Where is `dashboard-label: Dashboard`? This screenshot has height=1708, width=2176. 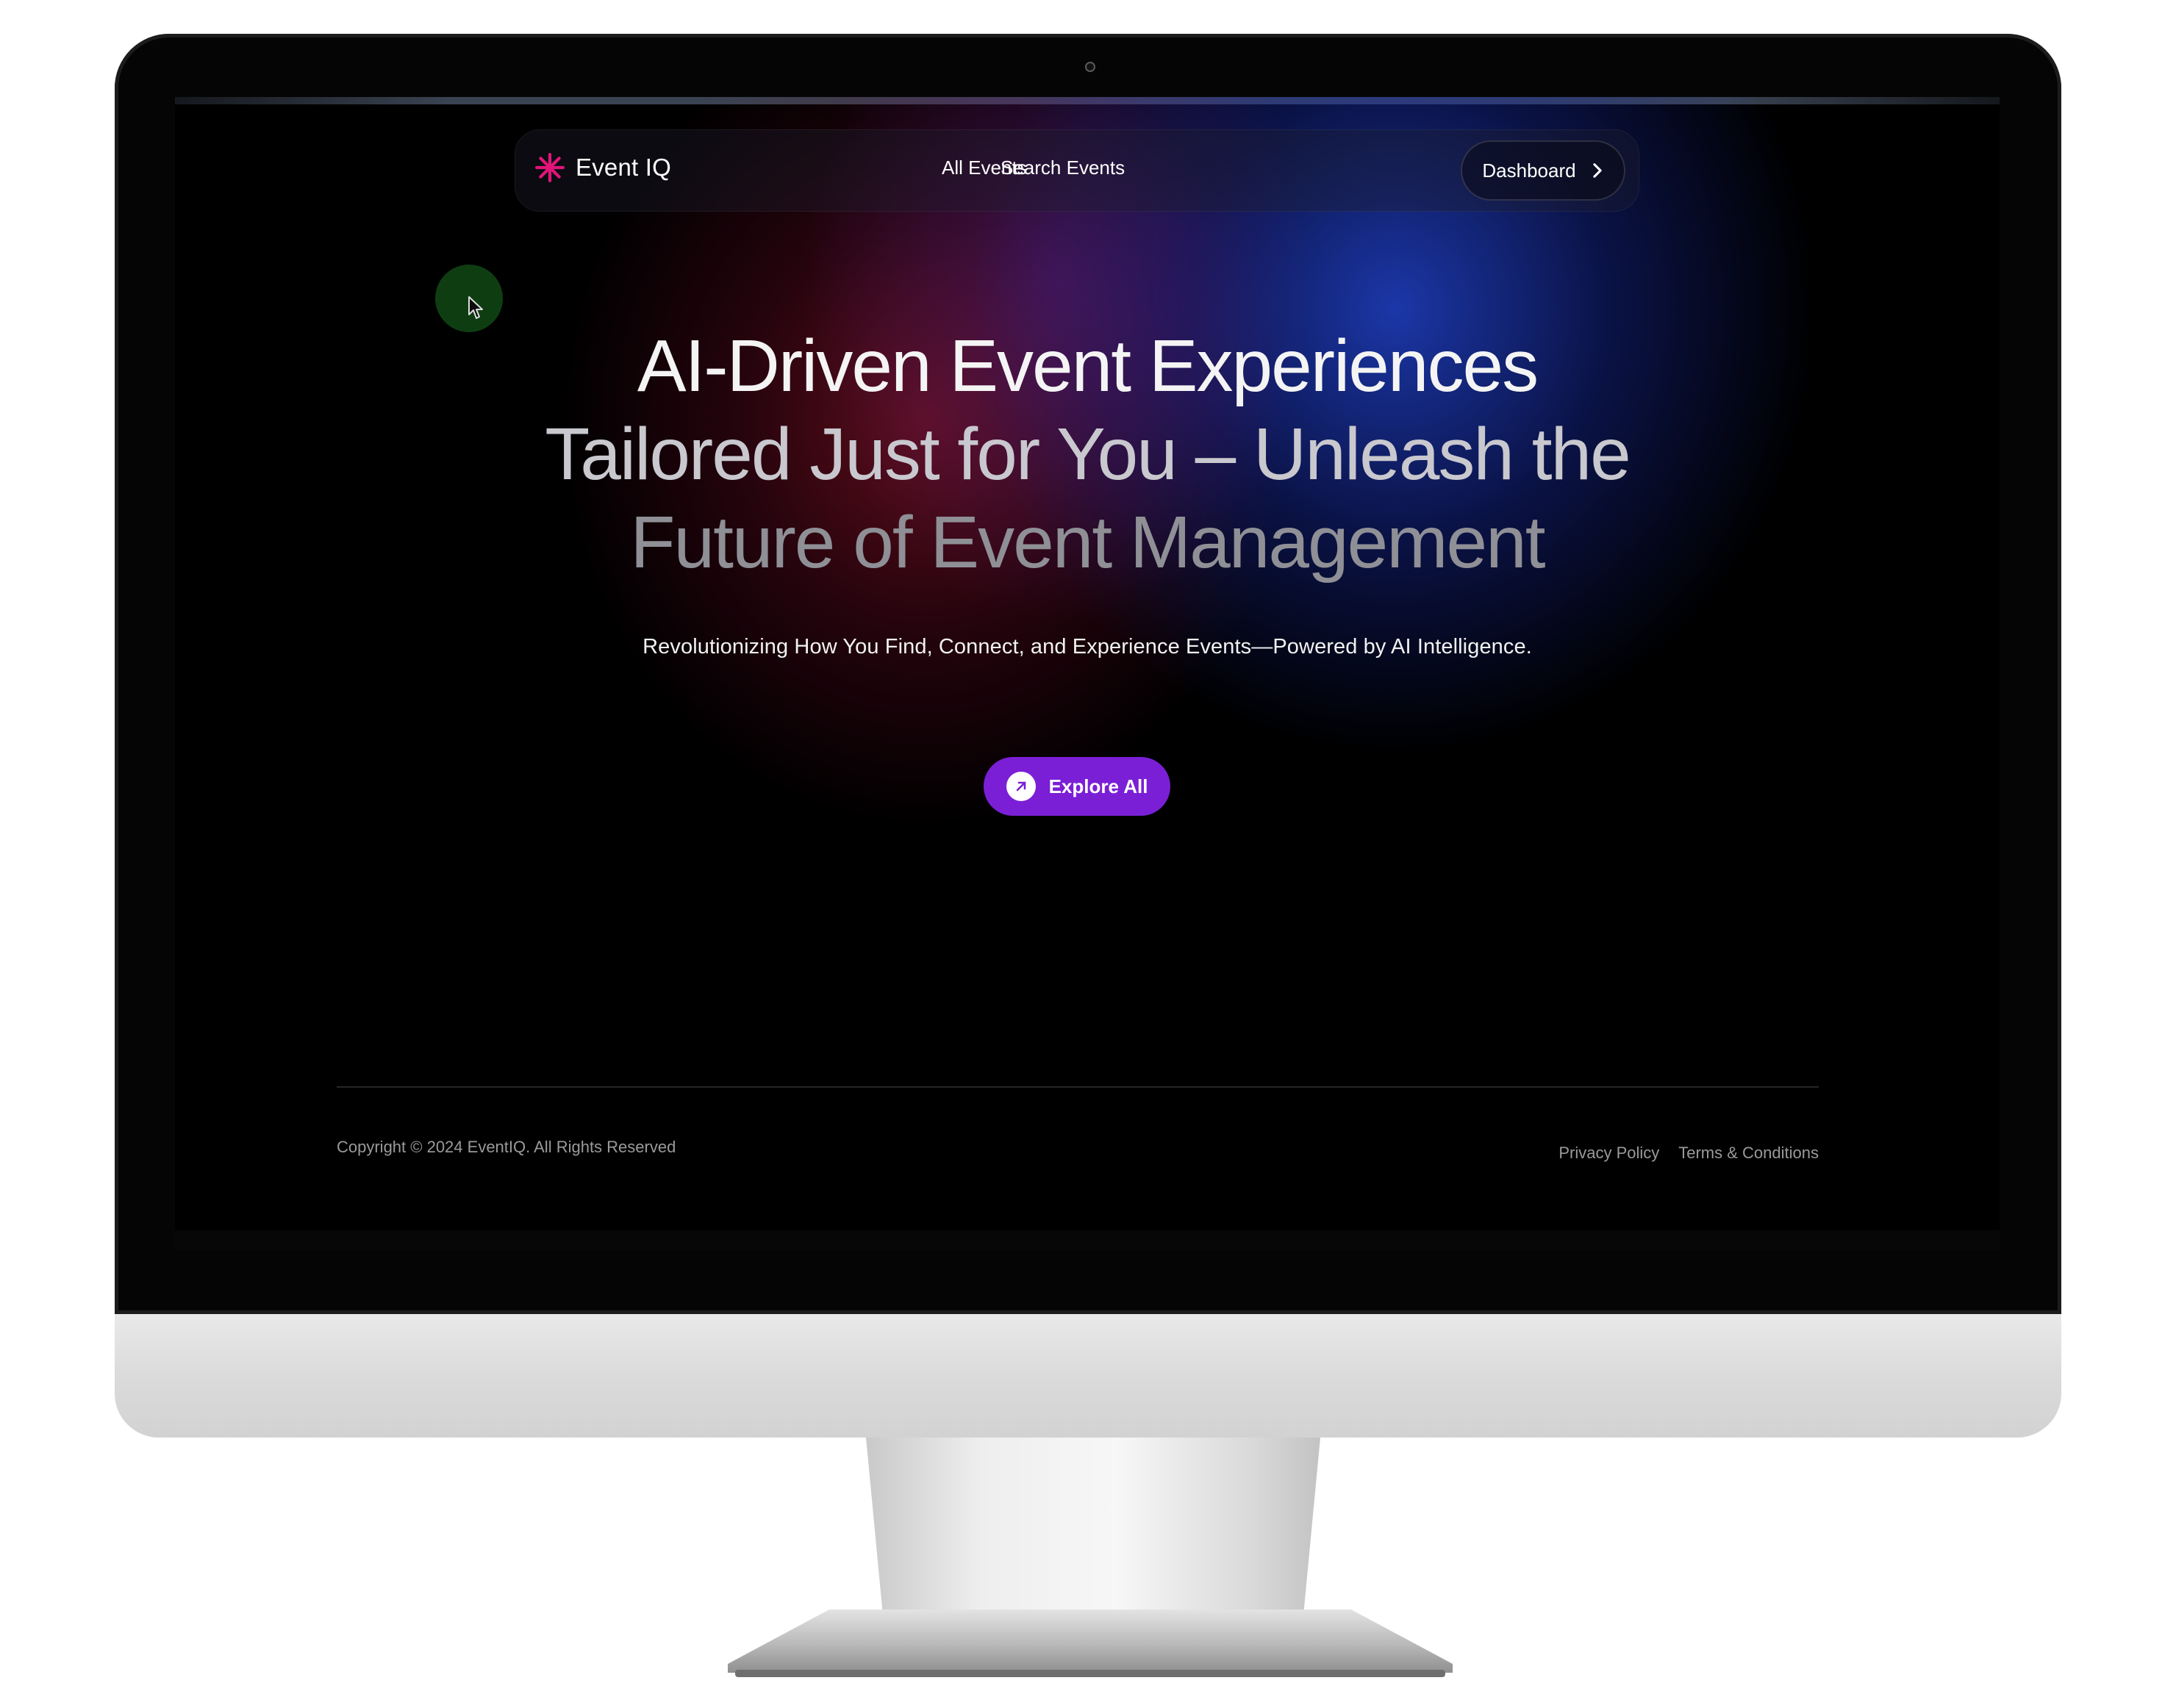 dashboard-label: Dashboard is located at coordinates (1529, 170).